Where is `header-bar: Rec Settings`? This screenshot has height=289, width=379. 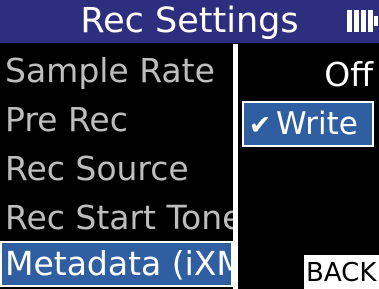
header-bar: Rec Settings is located at coordinates (189, 21).